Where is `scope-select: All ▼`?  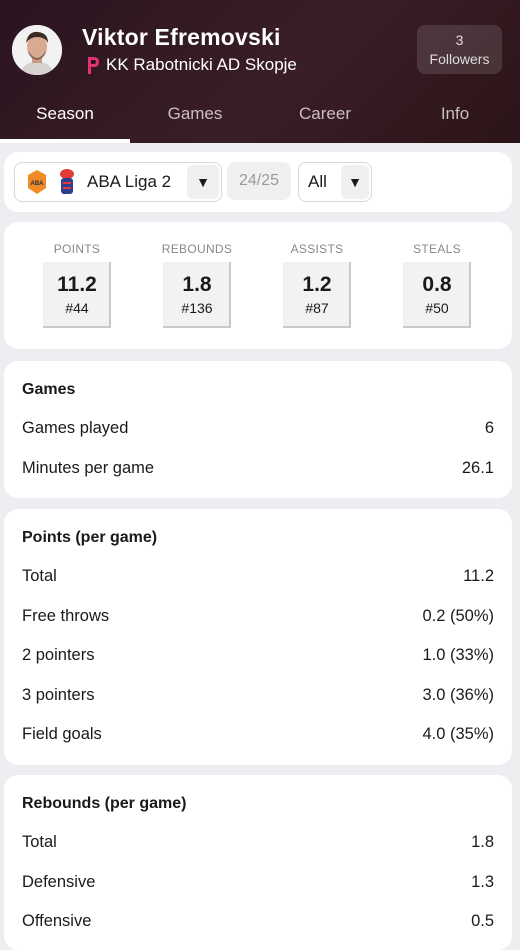
scope-select: All ▼ is located at coordinates (335, 182).